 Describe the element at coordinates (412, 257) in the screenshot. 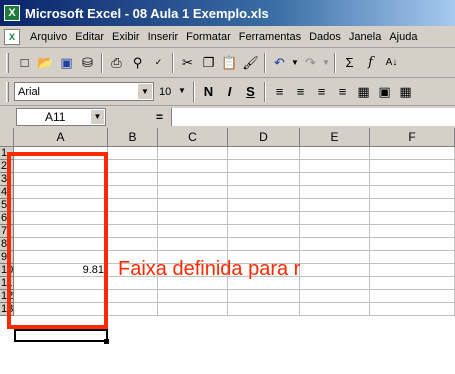

I see `cell-f9` at that location.